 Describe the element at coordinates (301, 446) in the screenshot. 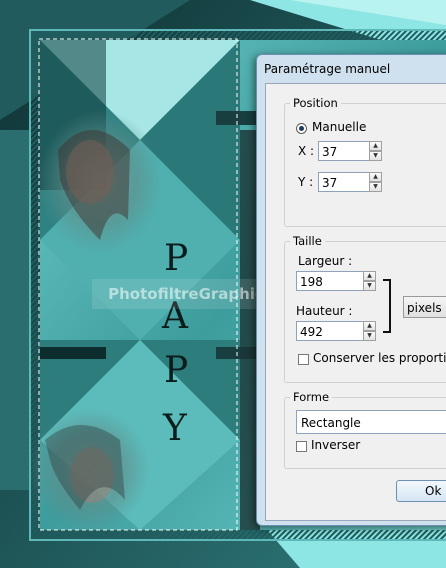

I see `invert-checkbox` at that location.